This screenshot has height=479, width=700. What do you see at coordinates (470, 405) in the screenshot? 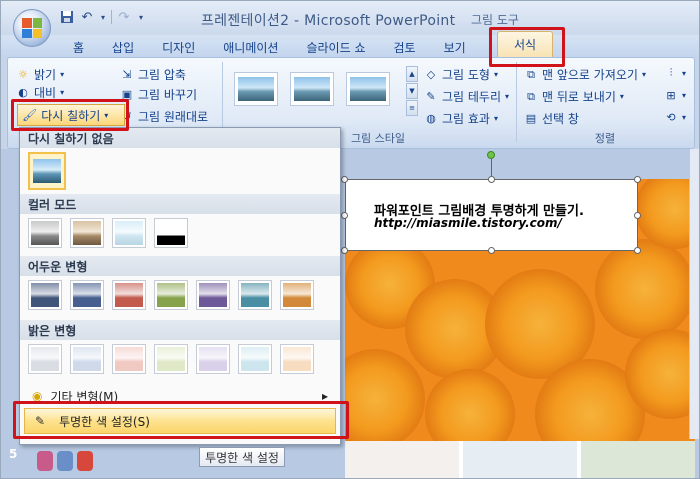
I see `flower-shape` at bounding box center [470, 405].